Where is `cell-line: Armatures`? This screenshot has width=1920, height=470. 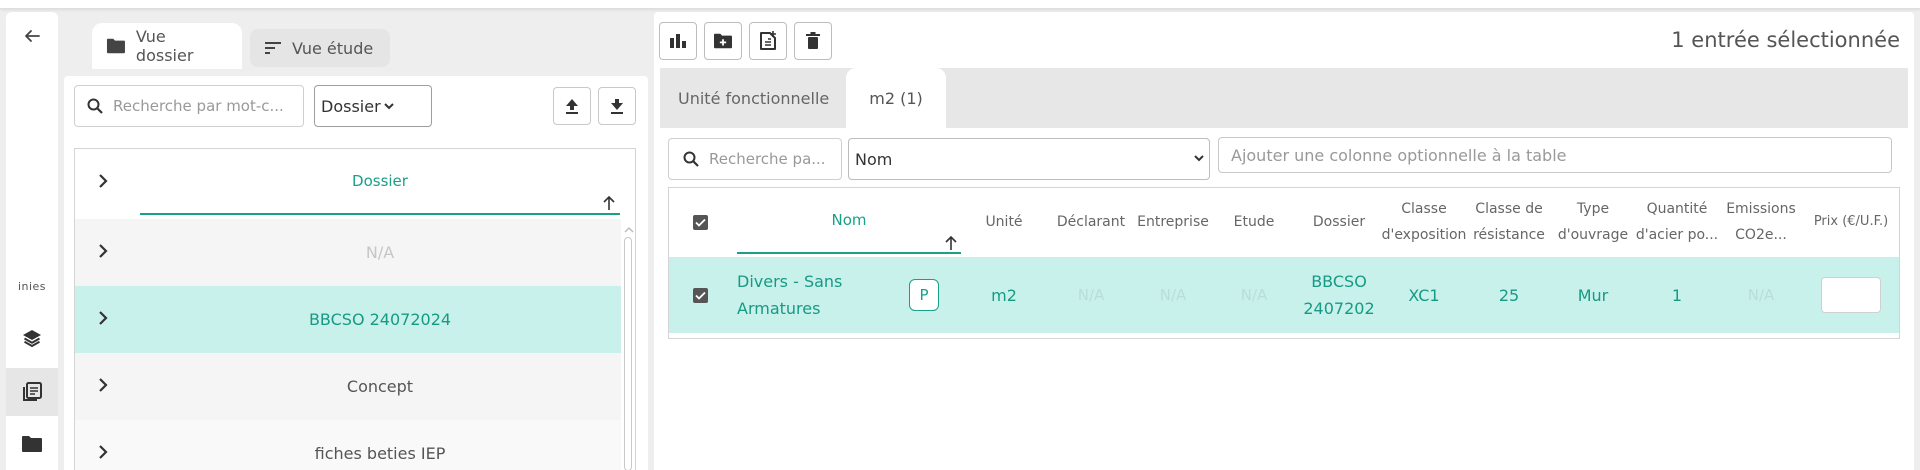
cell-line: Armatures is located at coordinates (779, 308).